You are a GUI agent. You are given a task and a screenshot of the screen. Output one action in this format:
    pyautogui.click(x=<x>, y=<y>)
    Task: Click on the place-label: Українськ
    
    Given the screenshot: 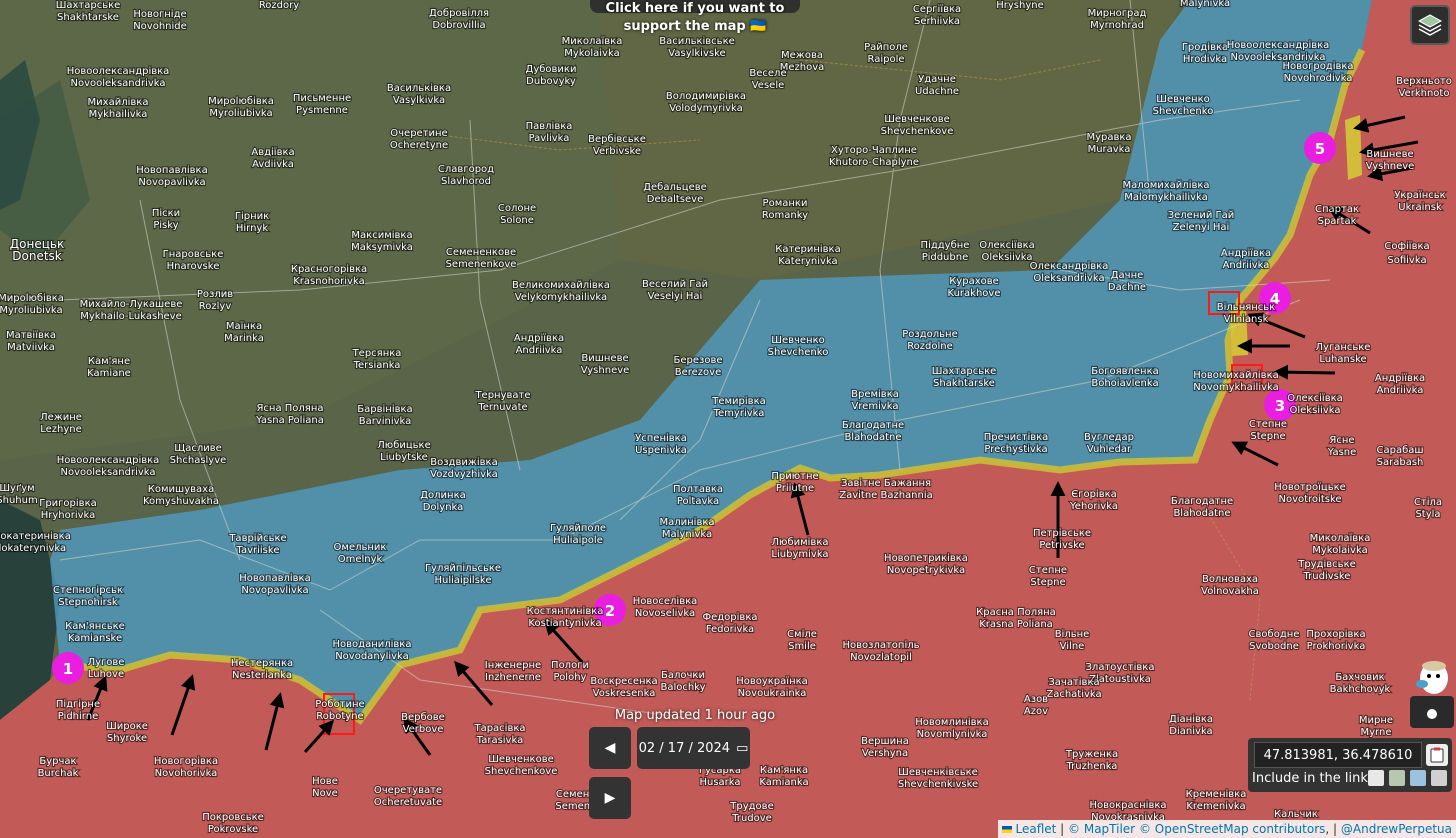 What is the action you would take?
    pyautogui.click(x=1419, y=195)
    